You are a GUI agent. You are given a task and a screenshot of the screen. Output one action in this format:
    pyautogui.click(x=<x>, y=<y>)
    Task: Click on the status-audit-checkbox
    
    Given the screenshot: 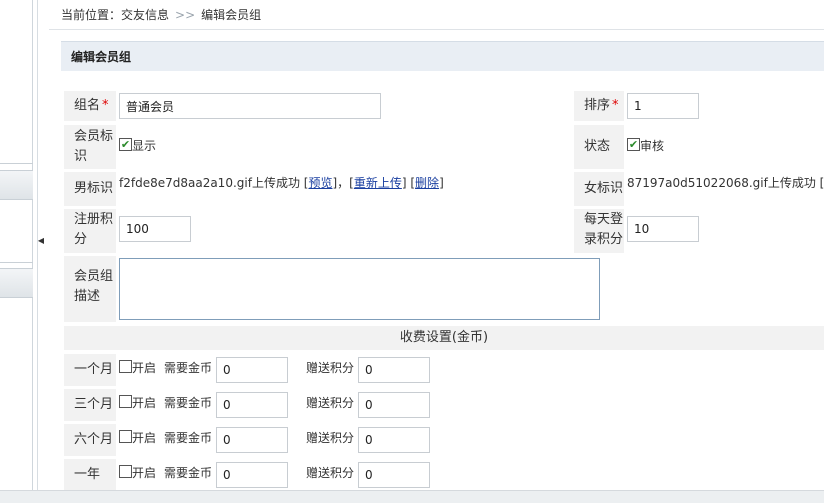 What is the action you would take?
    pyautogui.click(x=633, y=144)
    